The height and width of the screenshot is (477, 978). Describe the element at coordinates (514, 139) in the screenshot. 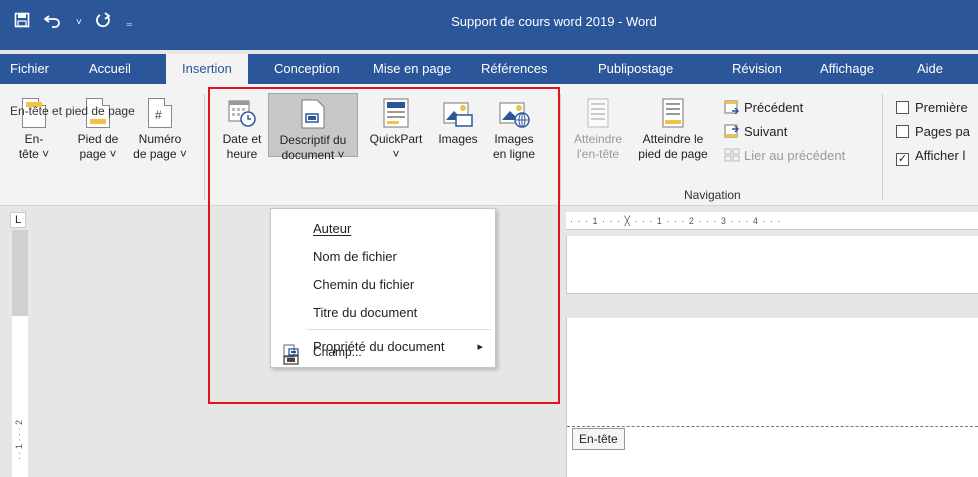

I see `online-images-label-line1: Images` at that location.